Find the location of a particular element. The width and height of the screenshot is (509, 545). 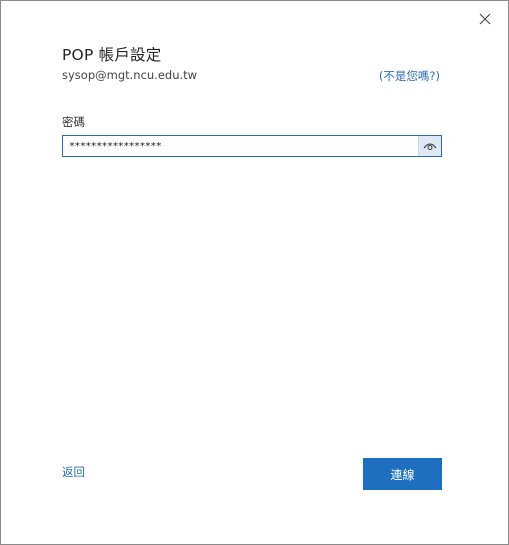

not-you-link: (不是您嗎?) is located at coordinates (409, 76).